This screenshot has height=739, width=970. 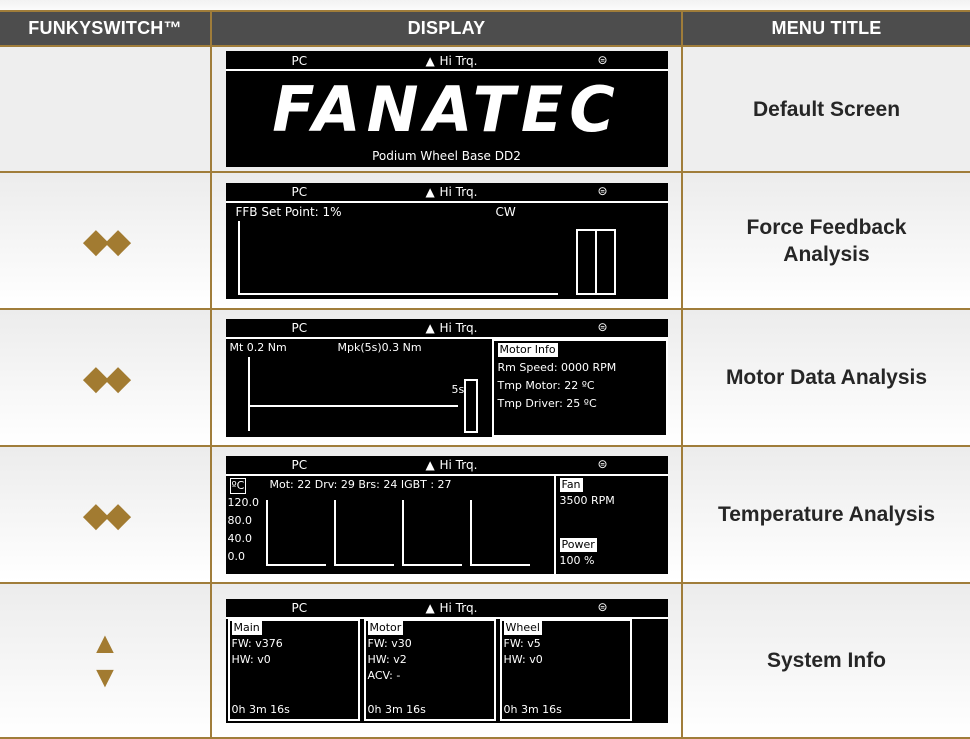 I want to click on header-menu-title: MENU TITLE, so click(x=826, y=29).